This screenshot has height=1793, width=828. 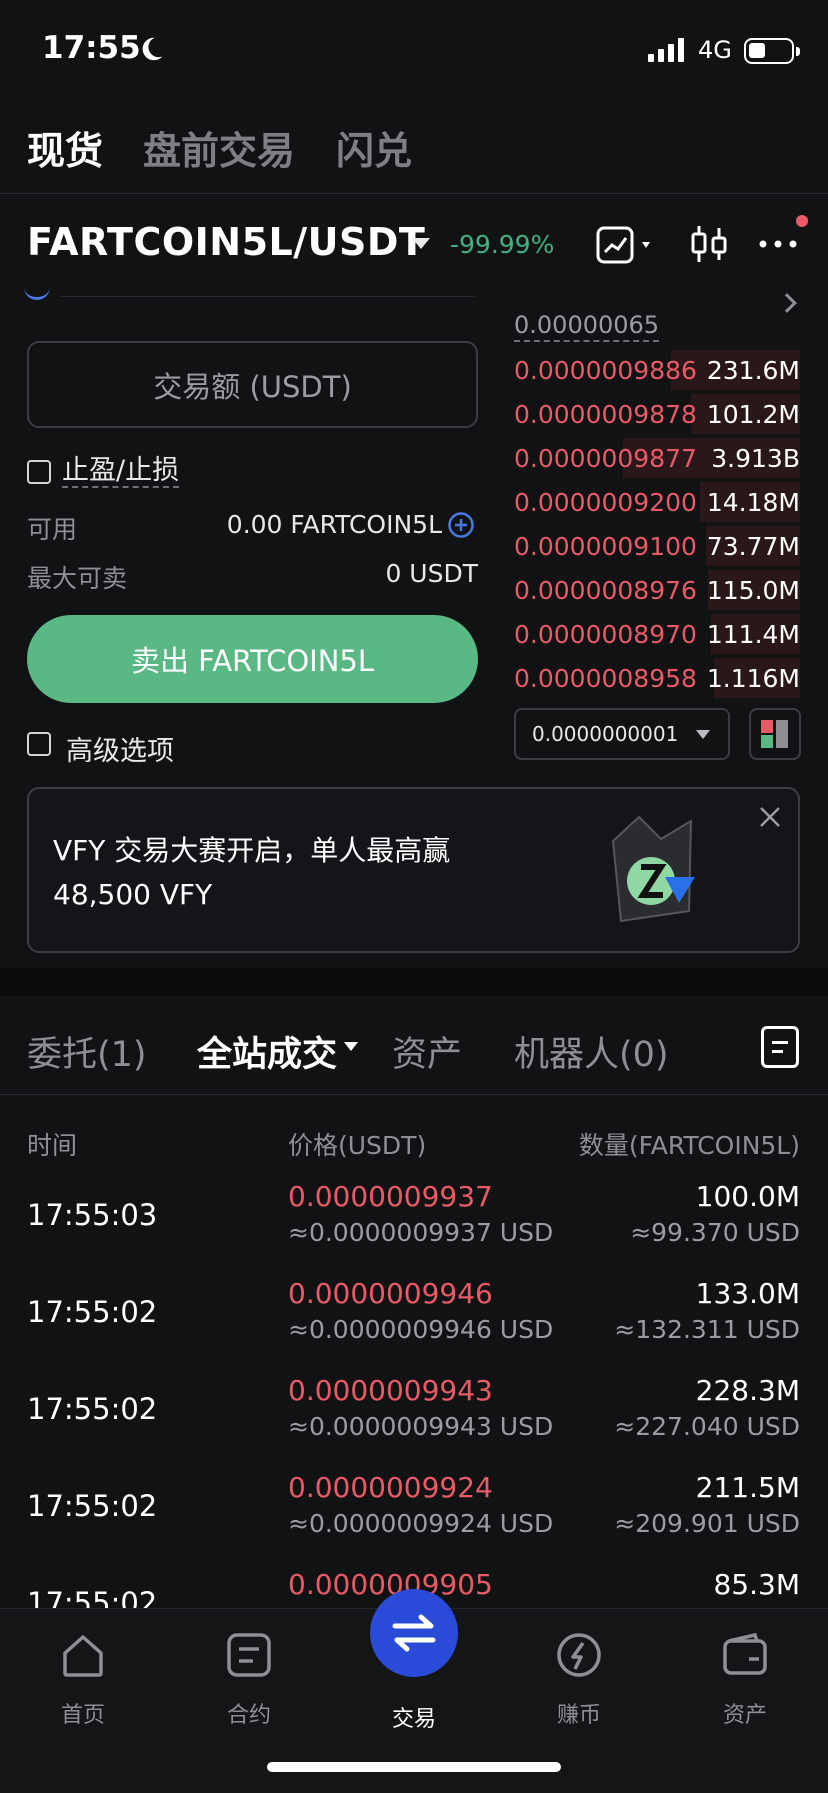 What do you see at coordinates (267, 1051) in the screenshot?
I see `tab-market-trades: 全站成交` at bounding box center [267, 1051].